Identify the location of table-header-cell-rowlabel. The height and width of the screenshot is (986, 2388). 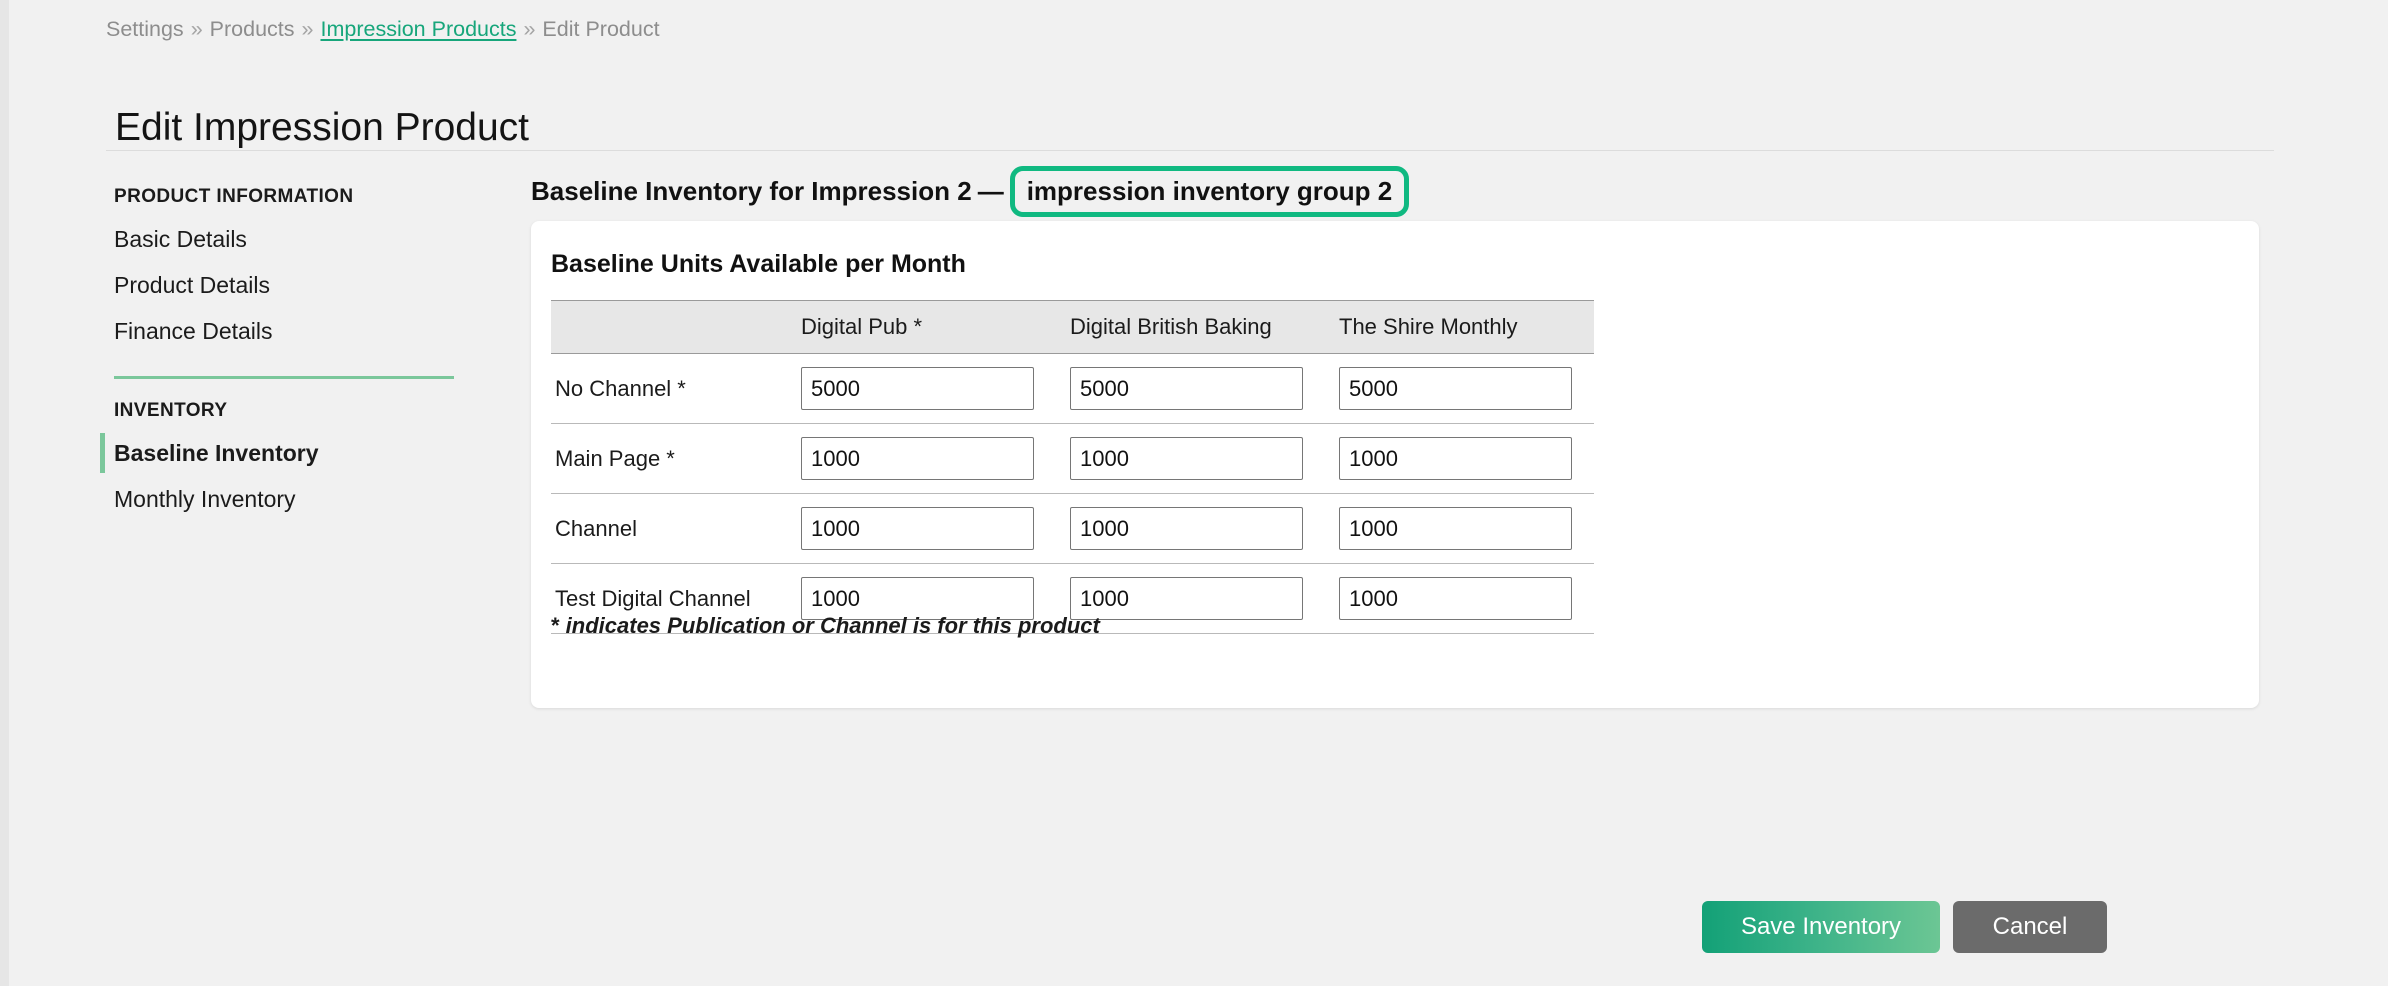
(669, 327).